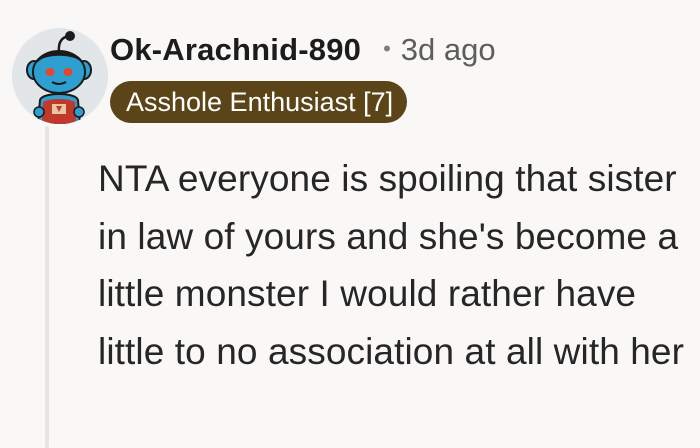 This screenshot has height=448, width=700. Describe the element at coordinates (235, 50) in the screenshot. I see `username-link: Ok-Arachnid-890` at that location.